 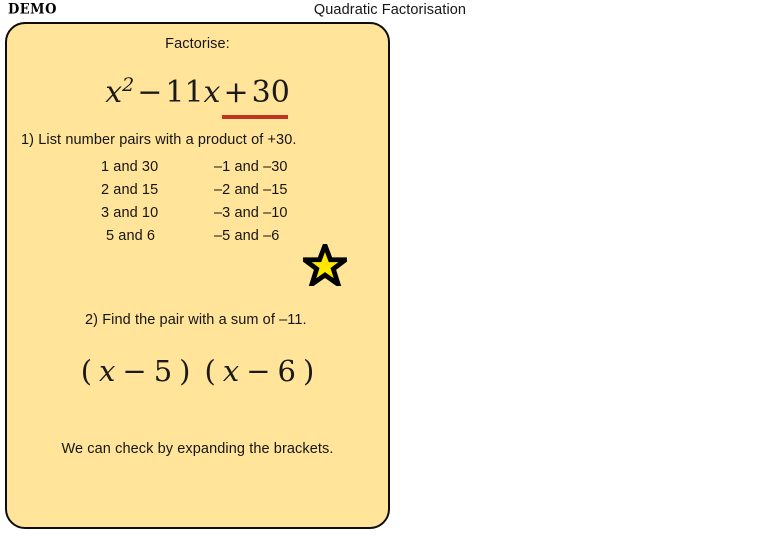 What do you see at coordinates (196, 320) in the screenshot?
I see `step-2-instruction: 2) Find the pair with a sum of –11.` at bounding box center [196, 320].